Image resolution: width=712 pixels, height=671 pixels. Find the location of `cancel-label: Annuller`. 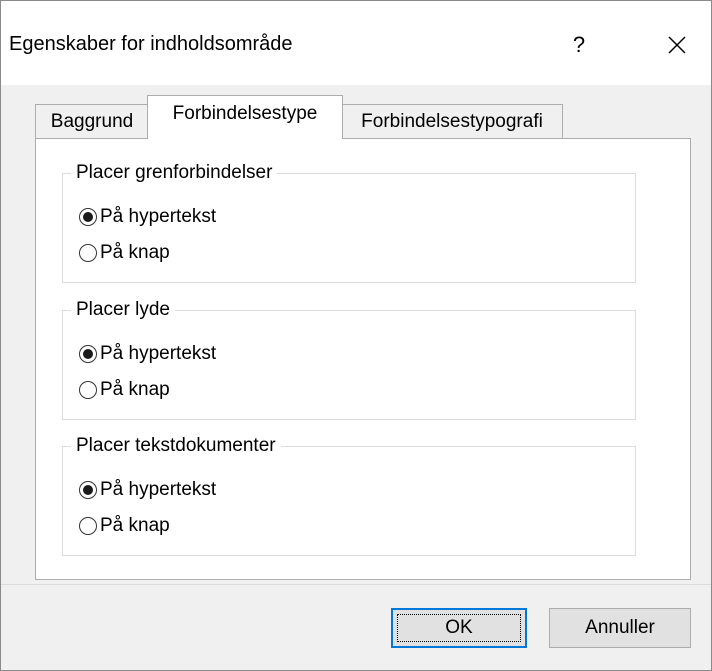

cancel-label: Annuller is located at coordinates (620, 627).